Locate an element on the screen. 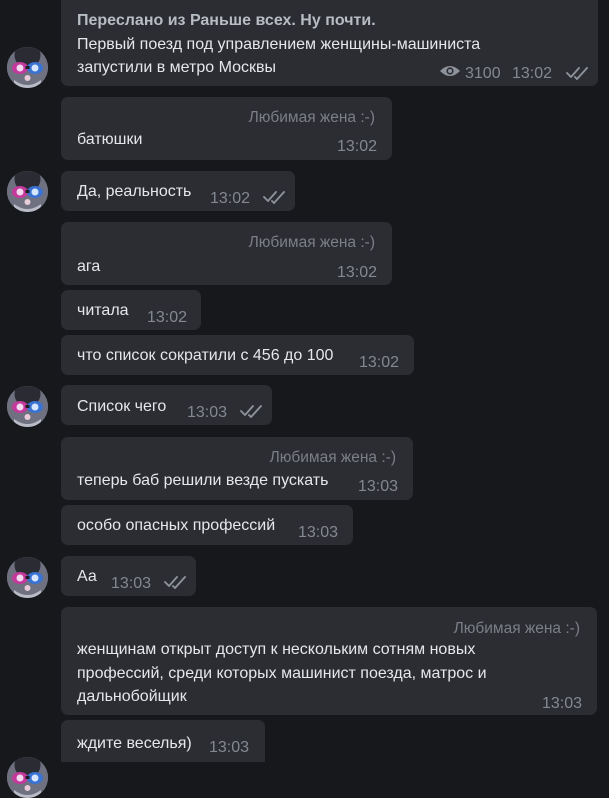  message-text: теперь баб решили везде пускать is located at coordinates (203, 480).